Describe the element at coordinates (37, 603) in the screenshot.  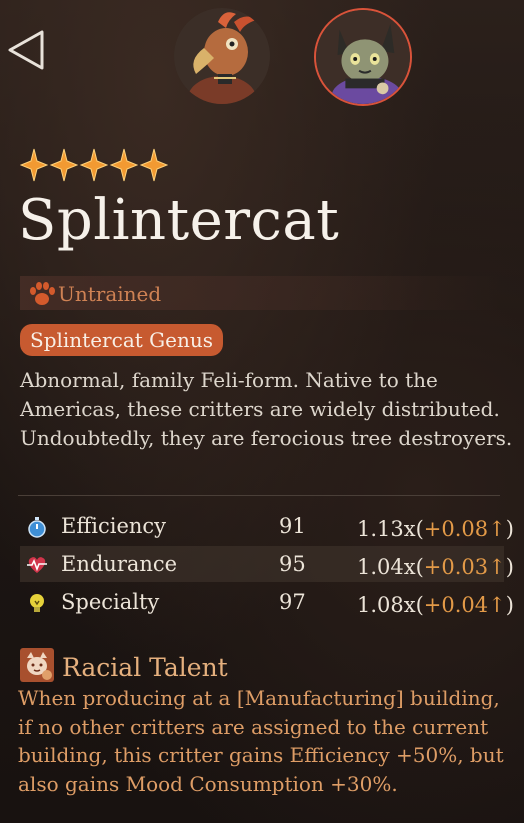
I see `lightbulb-icon` at that location.